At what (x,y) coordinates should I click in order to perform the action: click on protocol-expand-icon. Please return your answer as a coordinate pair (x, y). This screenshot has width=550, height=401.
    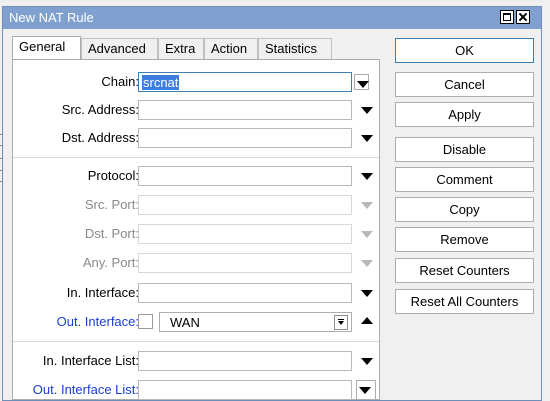
    Looking at the image, I should click on (367, 176).